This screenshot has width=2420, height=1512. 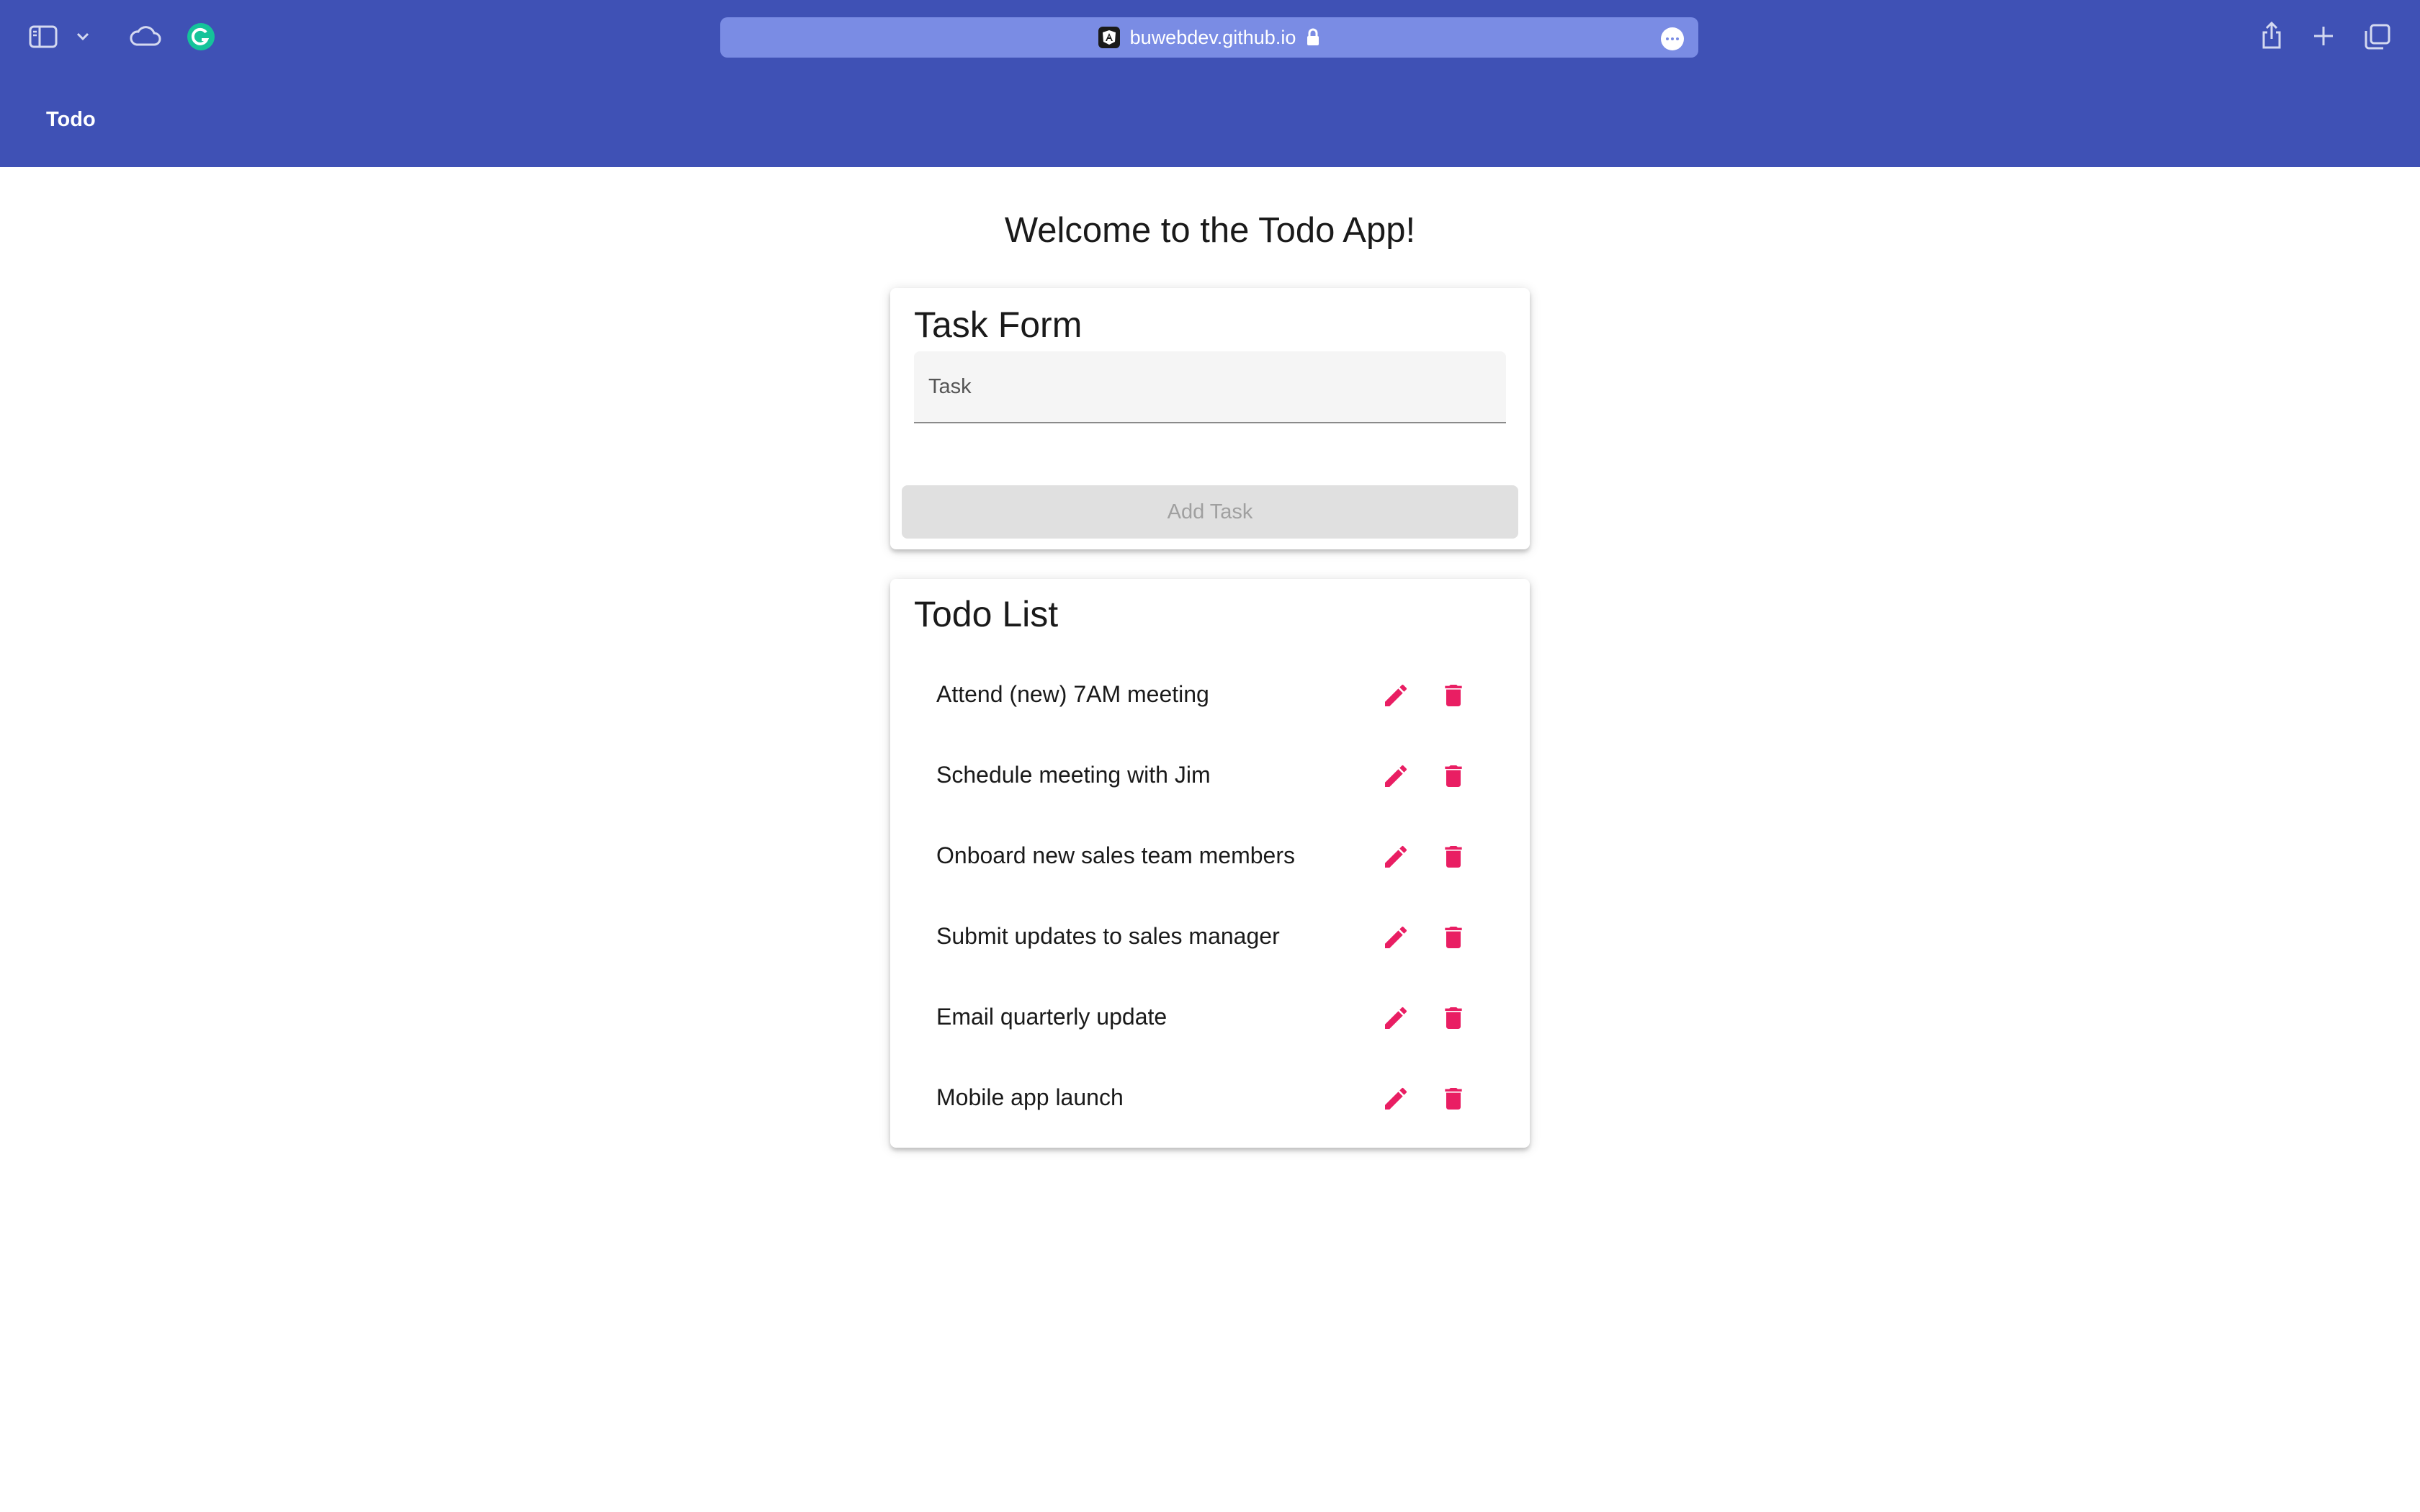 I want to click on tabs-overview-icon, so click(x=2377, y=37).